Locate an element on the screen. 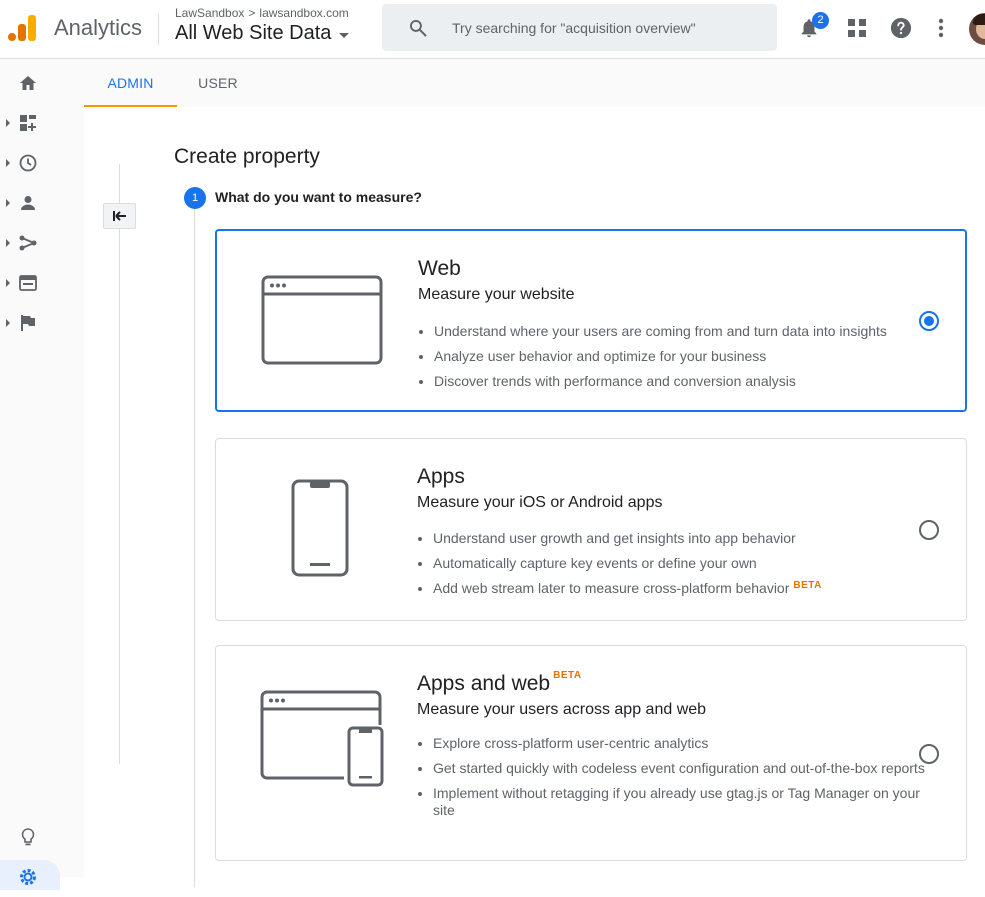 This screenshot has width=985, height=897. nav-audience is located at coordinates (28, 203).